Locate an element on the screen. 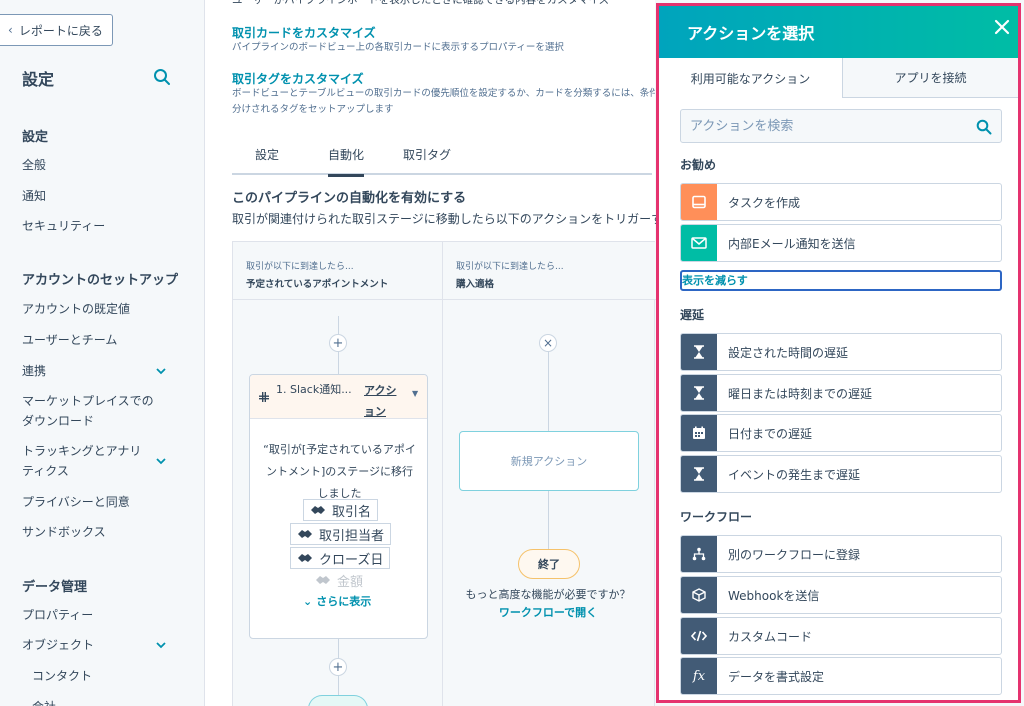 The width and height of the screenshot is (1024, 706). token-label: 取引担当者 is located at coordinates (352, 536).